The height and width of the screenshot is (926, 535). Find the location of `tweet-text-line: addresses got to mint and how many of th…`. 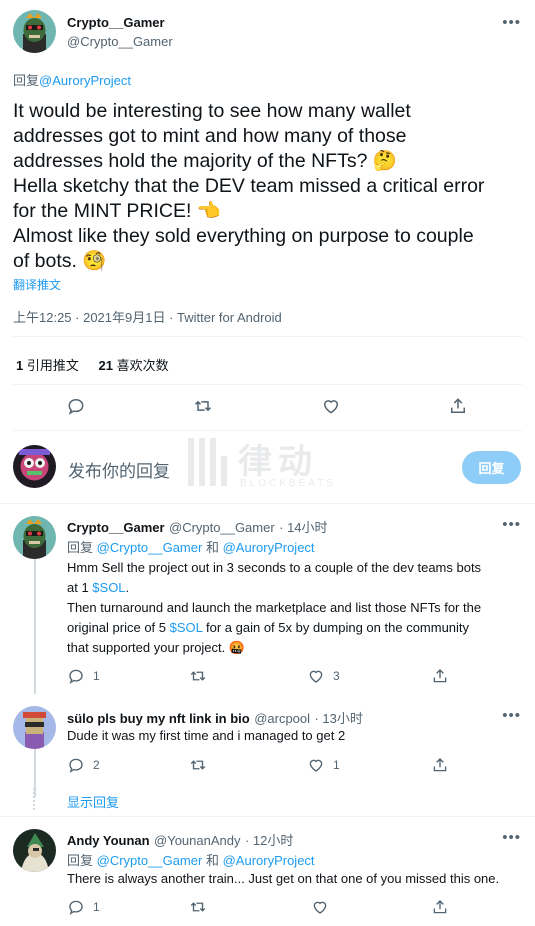

tweet-text-line: addresses got to mint and how many of th… is located at coordinates (210, 136).